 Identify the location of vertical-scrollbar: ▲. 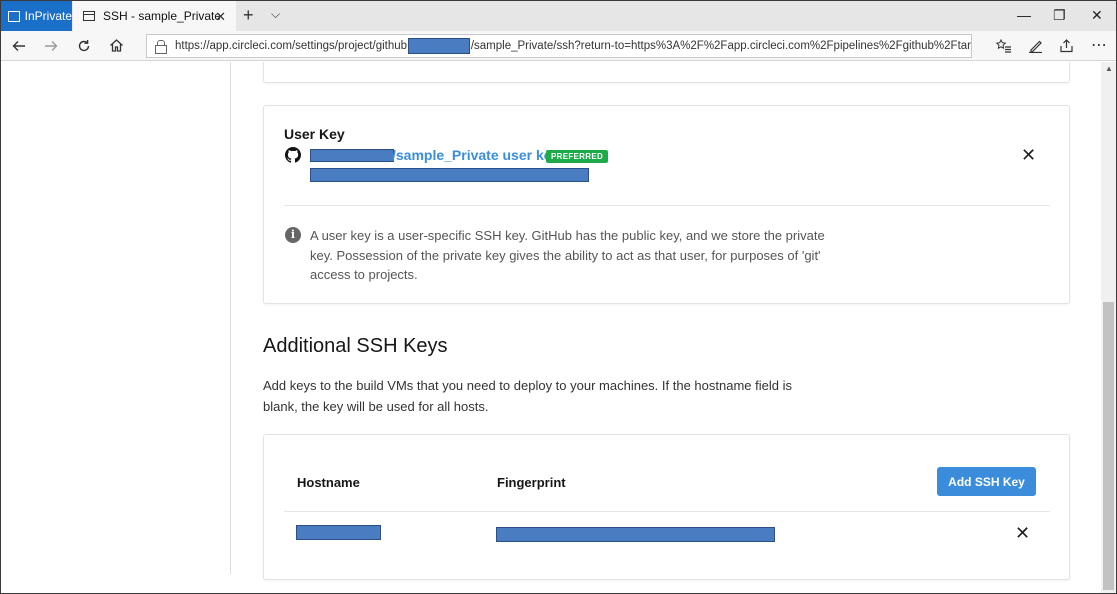
(1108, 327).